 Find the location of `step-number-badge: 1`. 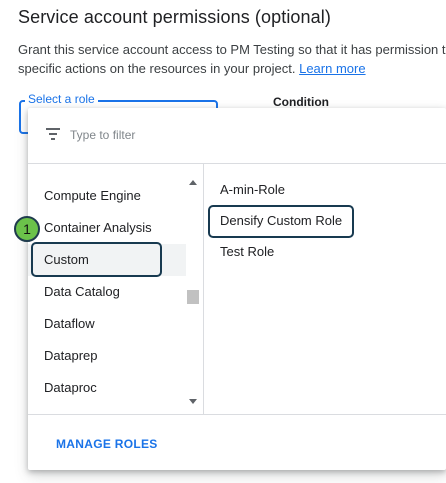

step-number-badge: 1 is located at coordinates (27, 229).